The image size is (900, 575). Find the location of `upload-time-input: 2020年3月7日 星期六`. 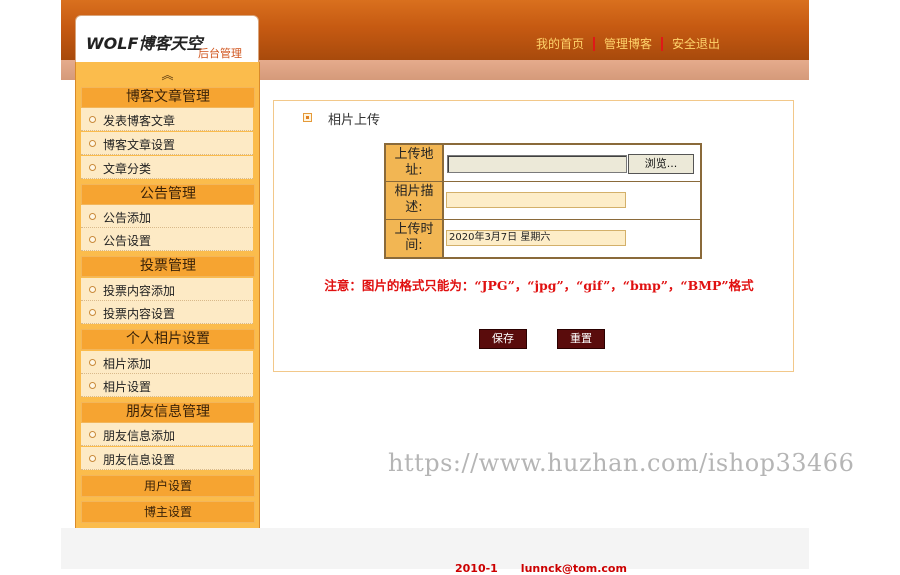

upload-time-input: 2020年3月7日 星期六 is located at coordinates (536, 238).